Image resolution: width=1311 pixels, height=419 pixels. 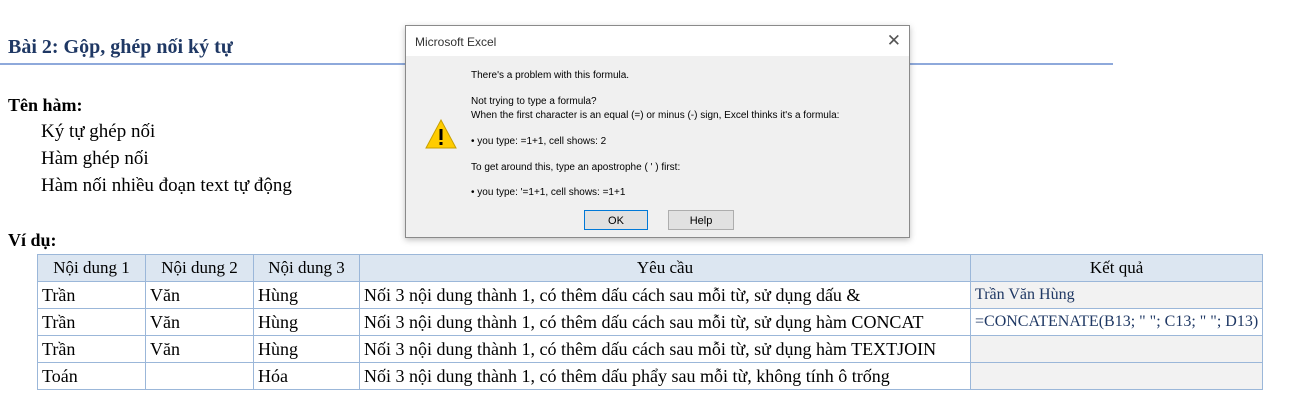 What do you see at coordinates (539, 141) in the screenshot?
I see `dialog-message-line: • you type: =1+1, cell shows: 2` at bounding box center [539, 141].